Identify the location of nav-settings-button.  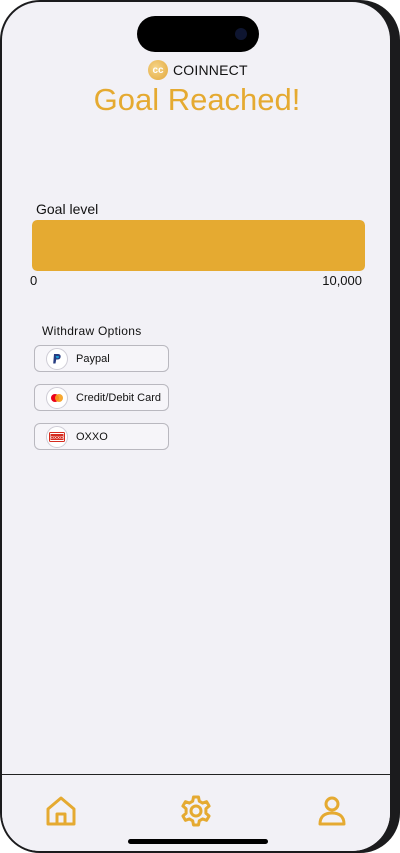
(196, 811).